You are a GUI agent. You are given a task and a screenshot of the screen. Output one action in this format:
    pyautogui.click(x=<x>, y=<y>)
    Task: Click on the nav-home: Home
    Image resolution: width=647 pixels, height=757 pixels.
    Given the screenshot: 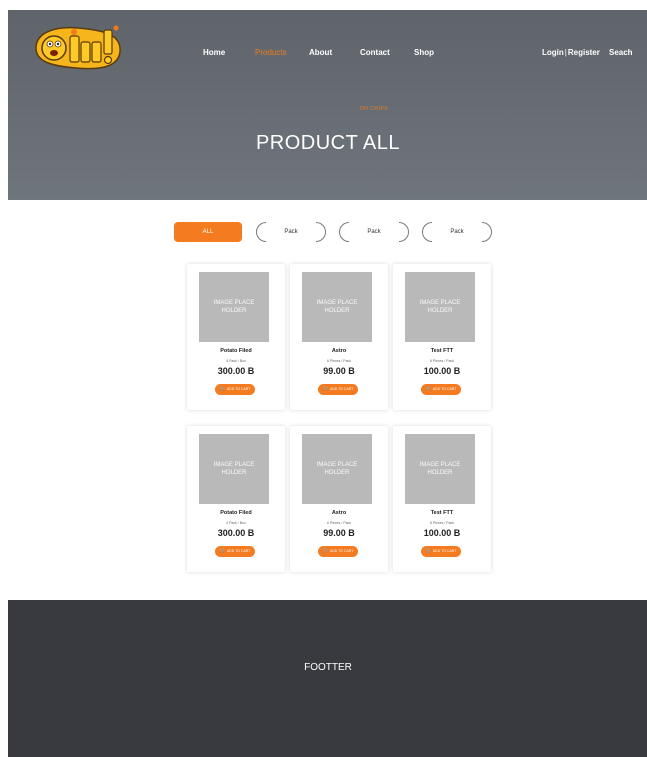 What is the action you would take?
    pyautogui.click(x=214, y=52)
    